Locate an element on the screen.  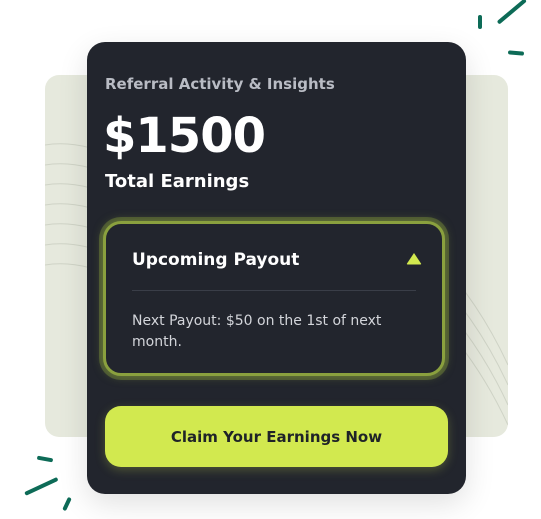
total-earnings-amount: $1500 is located at coordinates (184, 136).